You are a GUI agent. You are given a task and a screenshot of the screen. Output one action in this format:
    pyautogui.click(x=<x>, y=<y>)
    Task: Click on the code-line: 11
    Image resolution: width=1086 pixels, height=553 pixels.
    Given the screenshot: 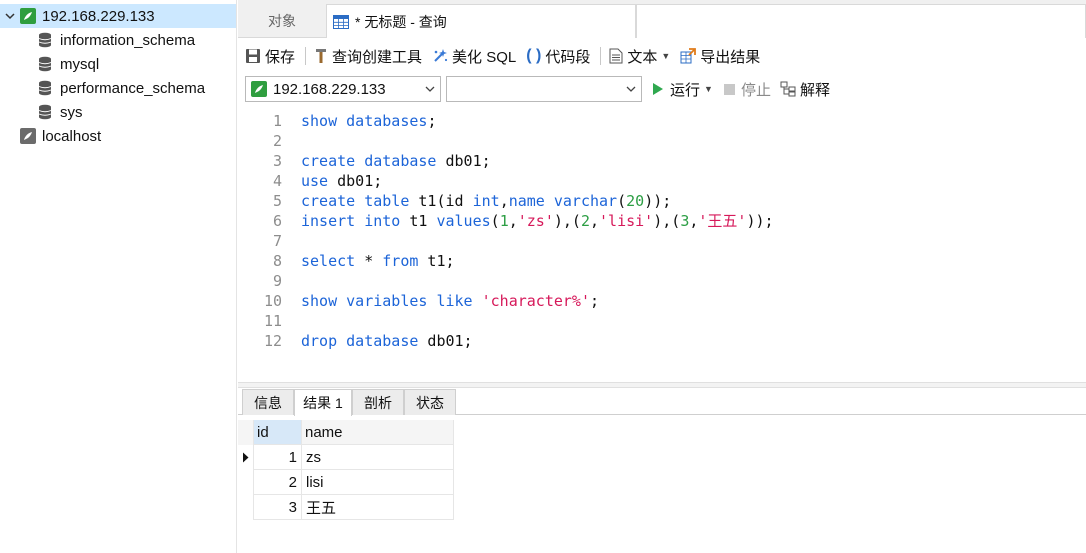 What is the action you would take?
    pyautogui.click(x=662, y=321)
    